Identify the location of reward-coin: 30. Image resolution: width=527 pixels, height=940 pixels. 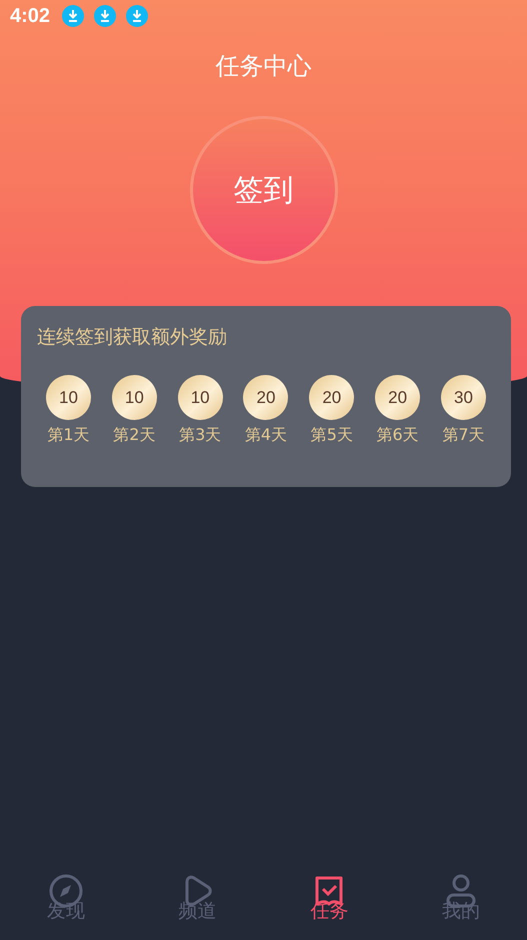
(463, 397).